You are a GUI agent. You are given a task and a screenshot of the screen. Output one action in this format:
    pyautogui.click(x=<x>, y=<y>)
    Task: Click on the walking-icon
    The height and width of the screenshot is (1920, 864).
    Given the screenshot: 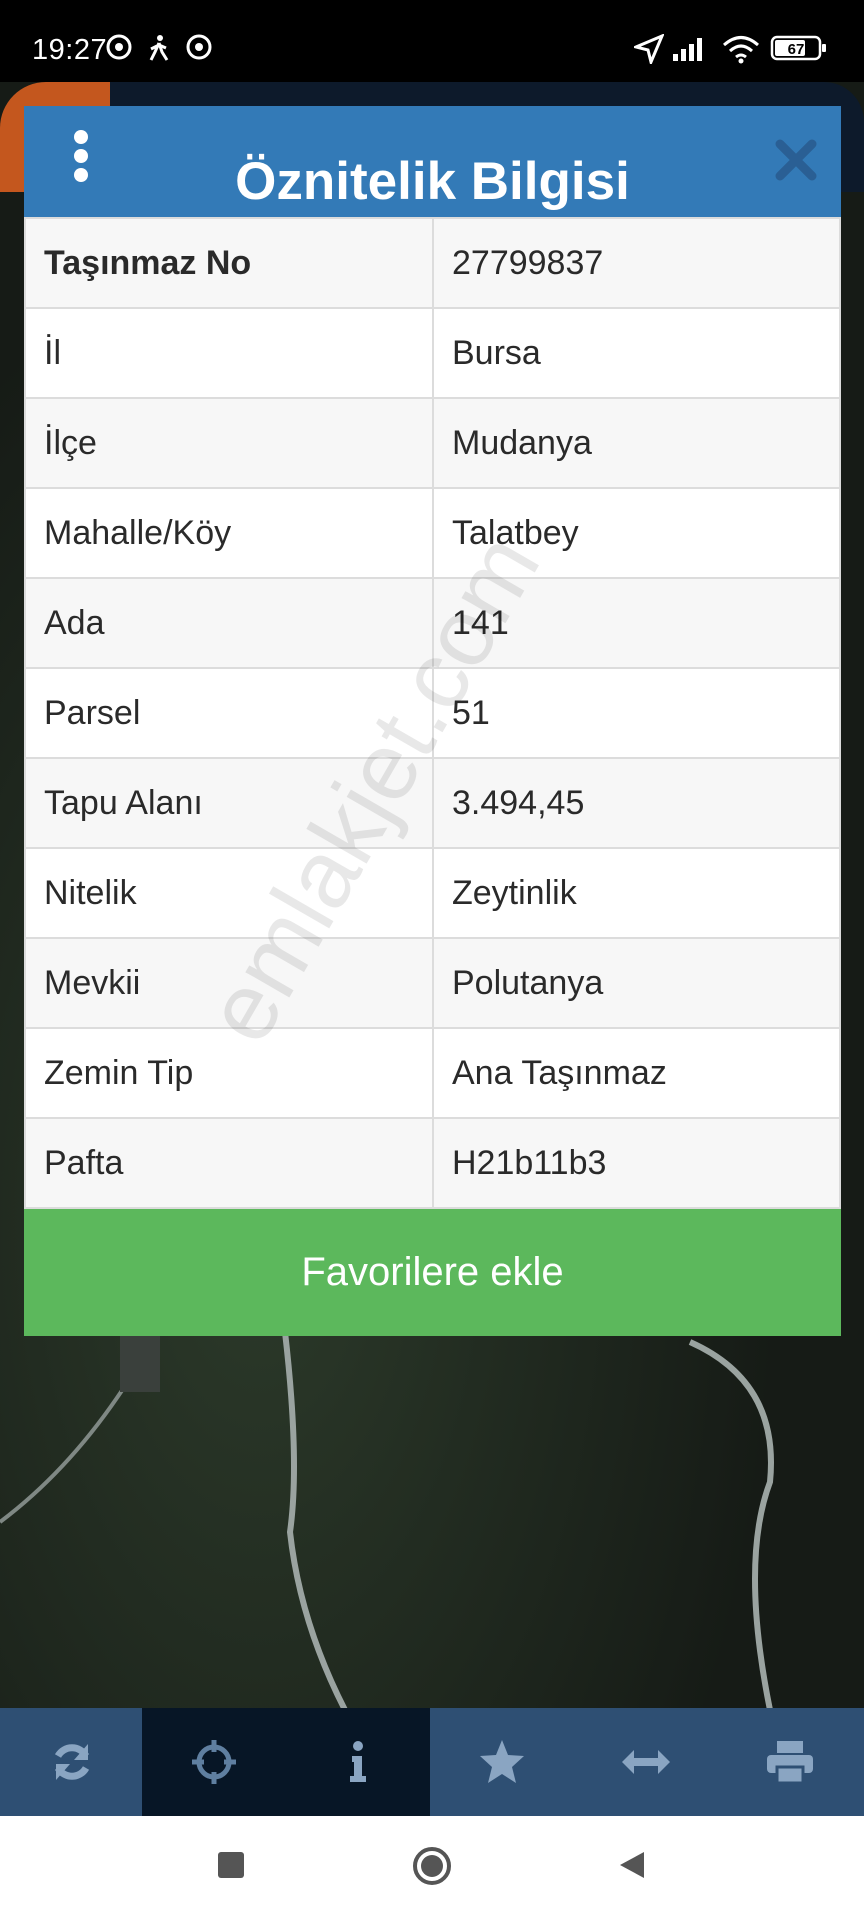 What is the action you would take?
    pyautogui.click(x=159, y=50)
    